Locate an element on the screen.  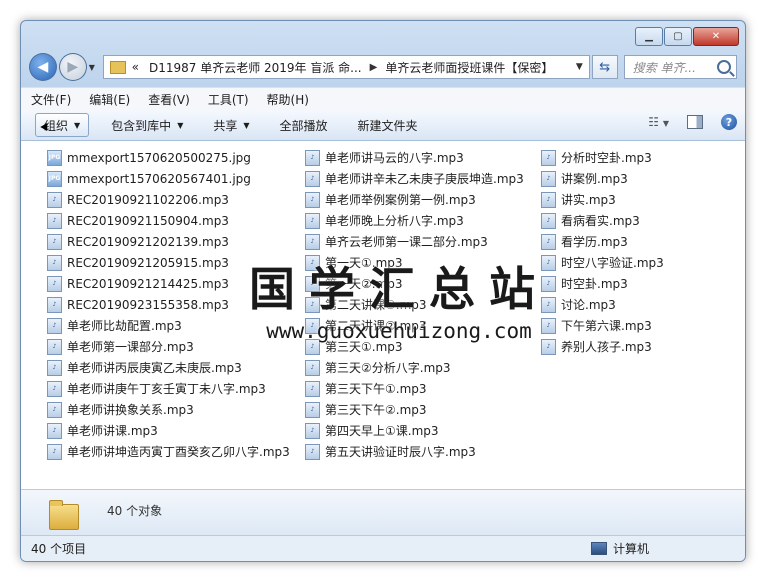
menu-view: 查看(V) is located at coordinates (169, 99).